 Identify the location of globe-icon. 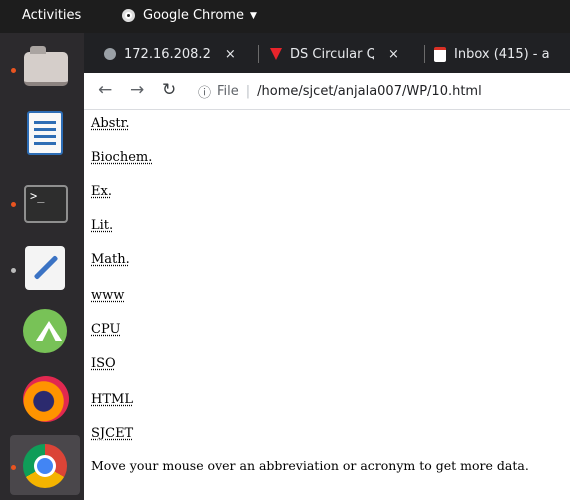
(110, 54).